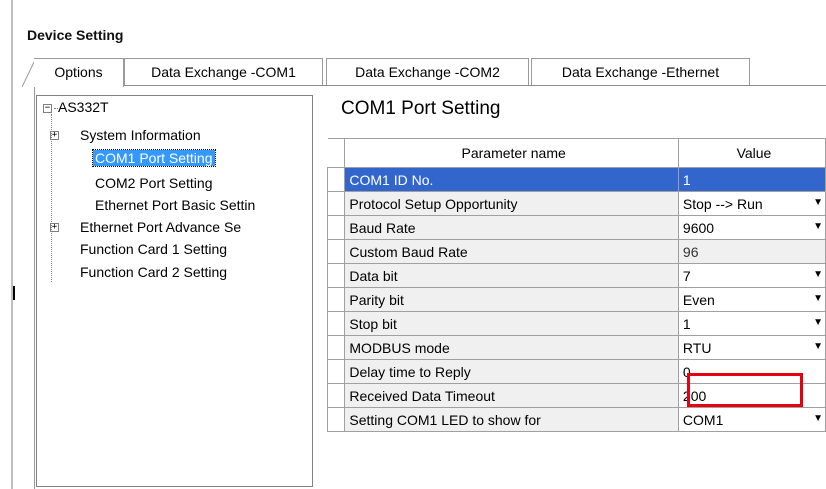 The width and height of the screenshot is (826, 489). I want to click on column-header-name: Parameter name, so click(511, 153).